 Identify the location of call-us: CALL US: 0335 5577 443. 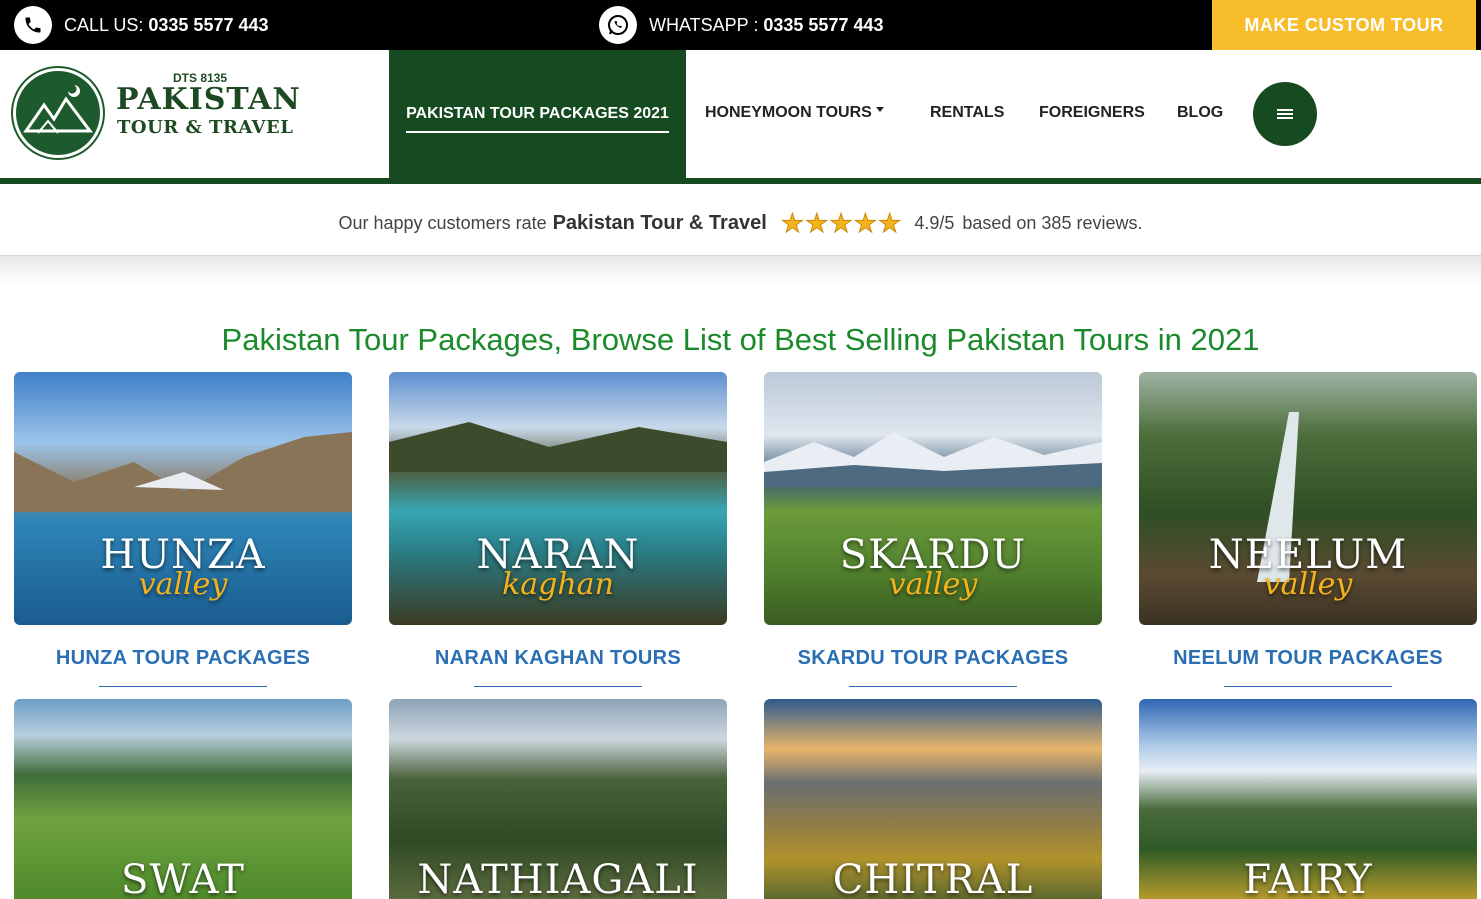
(141, 25).